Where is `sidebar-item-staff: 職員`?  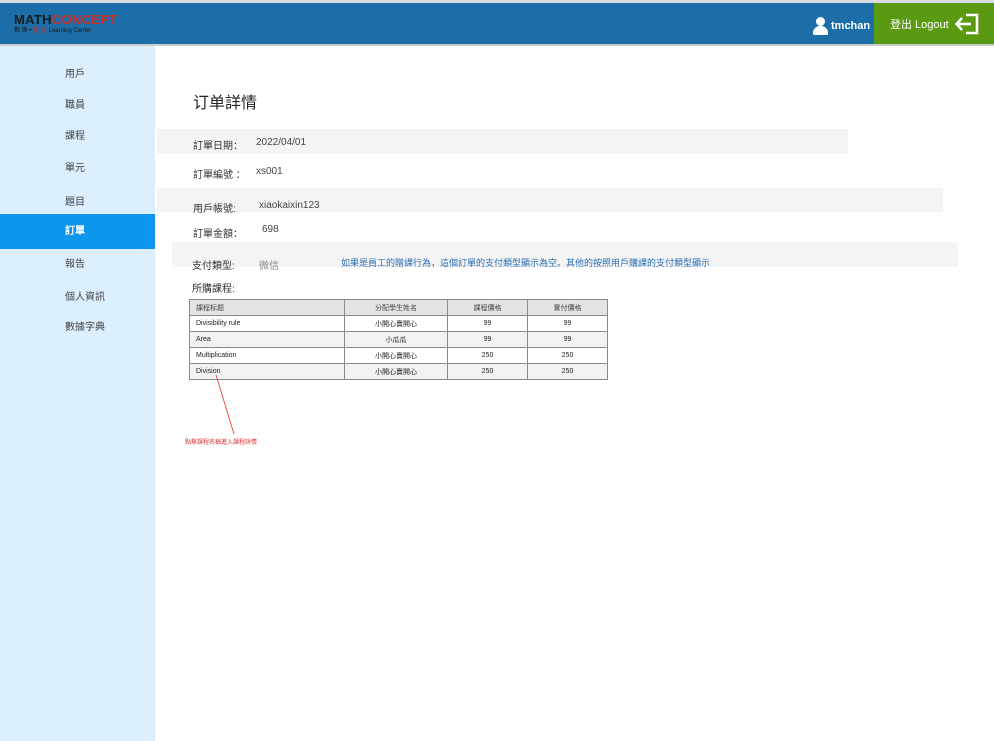 sidebar-item-staff: 職員 is located at coordinates (77, 106).